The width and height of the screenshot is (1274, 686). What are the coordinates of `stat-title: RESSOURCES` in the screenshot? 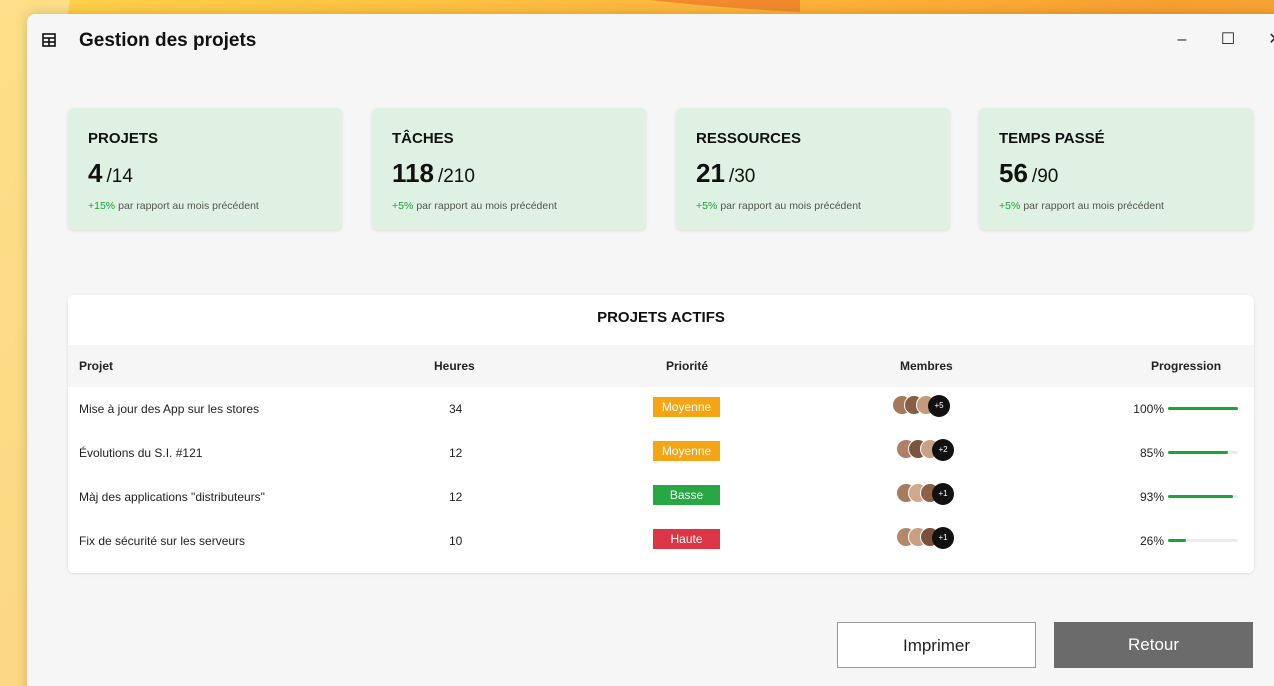 It's located at (749, 138).